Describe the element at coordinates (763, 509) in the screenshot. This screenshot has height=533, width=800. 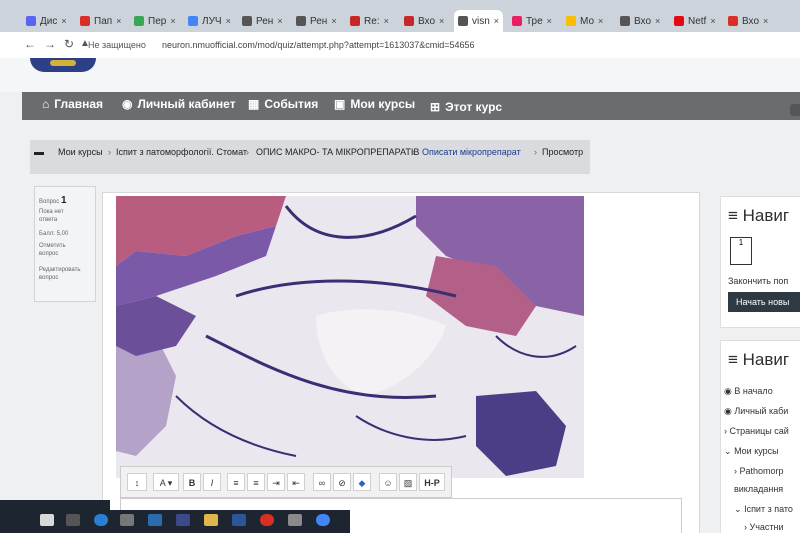
I see `nav-link-course-exam: ⌄ Іспит з пато` at that location.